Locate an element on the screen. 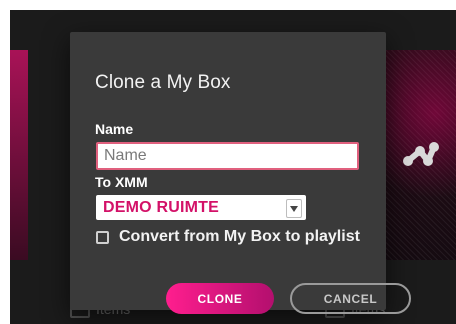  cancel-button-label: CANCEL is located at coordinates (350, 298).